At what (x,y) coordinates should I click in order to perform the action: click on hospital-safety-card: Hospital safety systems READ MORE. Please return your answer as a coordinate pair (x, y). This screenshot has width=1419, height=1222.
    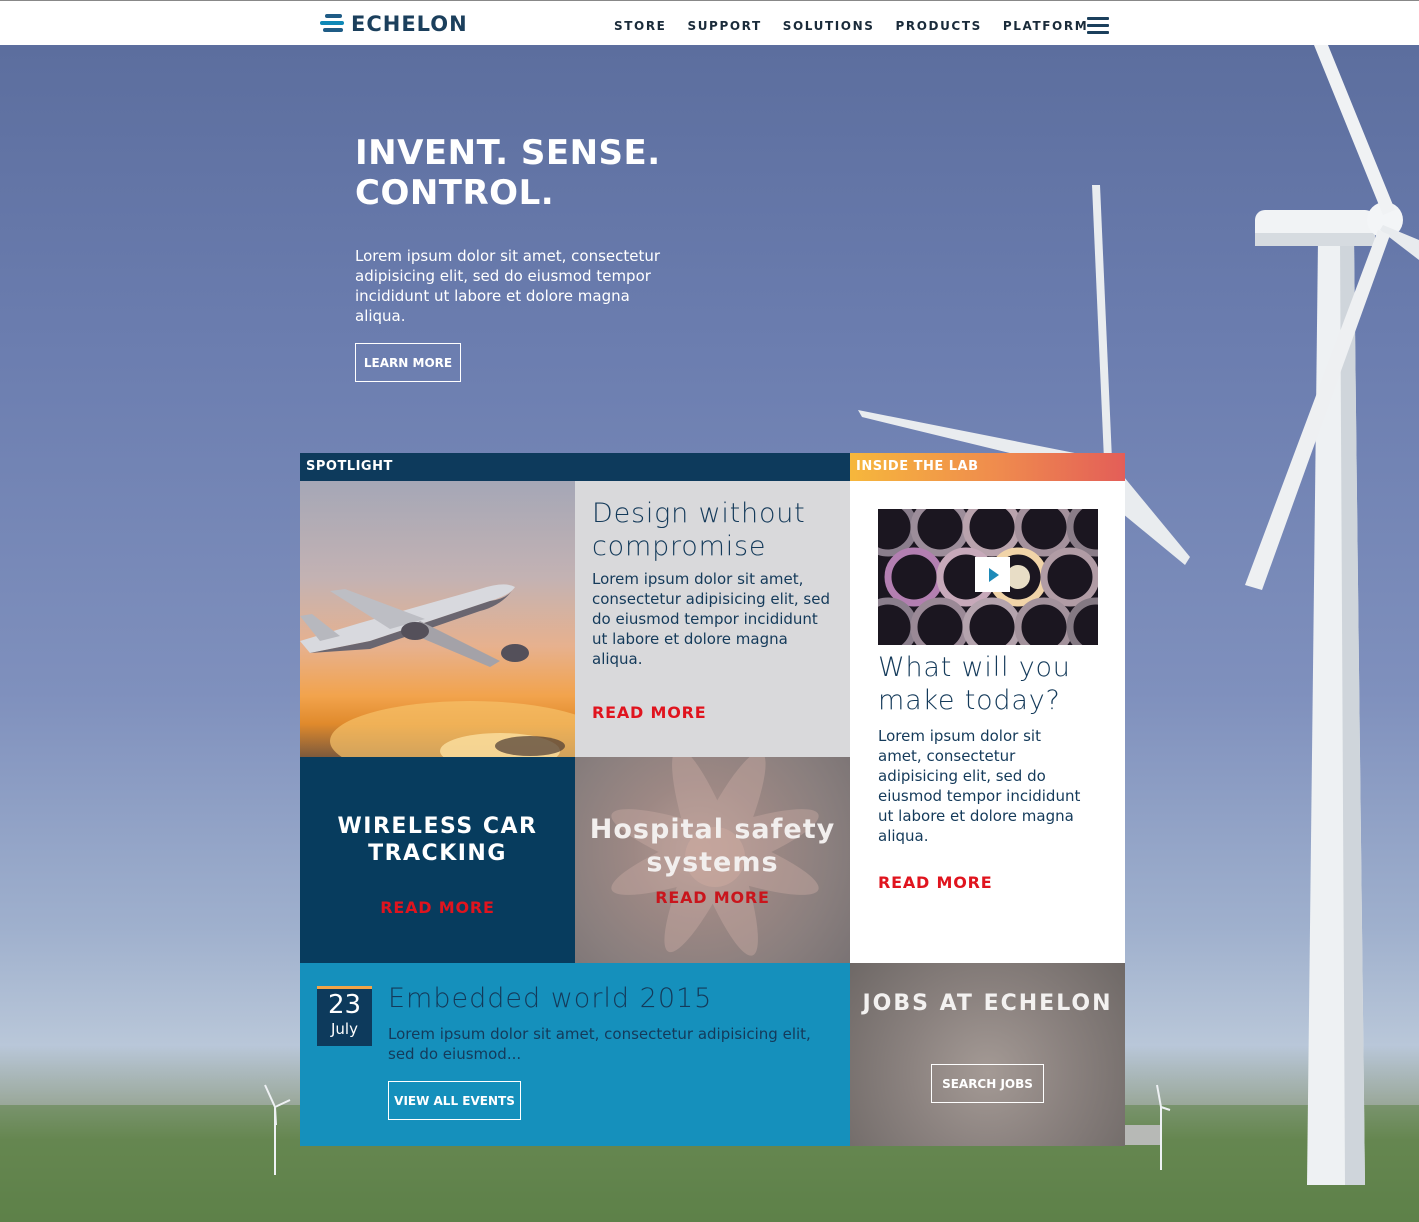
    Looking at the image, I should click on (712, 860).